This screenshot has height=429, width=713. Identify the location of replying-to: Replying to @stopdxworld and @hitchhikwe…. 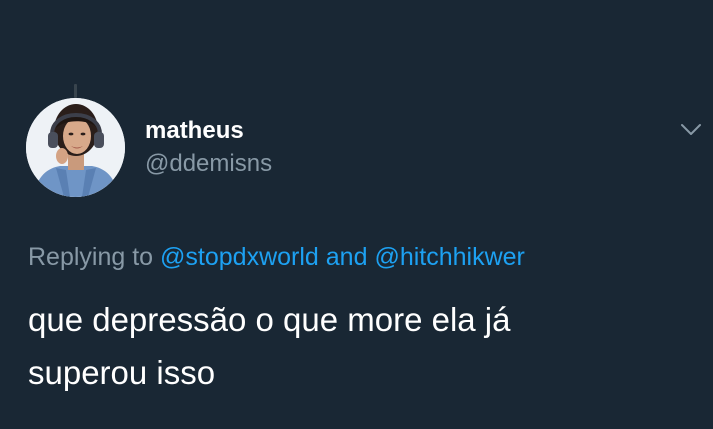
(276, 257).